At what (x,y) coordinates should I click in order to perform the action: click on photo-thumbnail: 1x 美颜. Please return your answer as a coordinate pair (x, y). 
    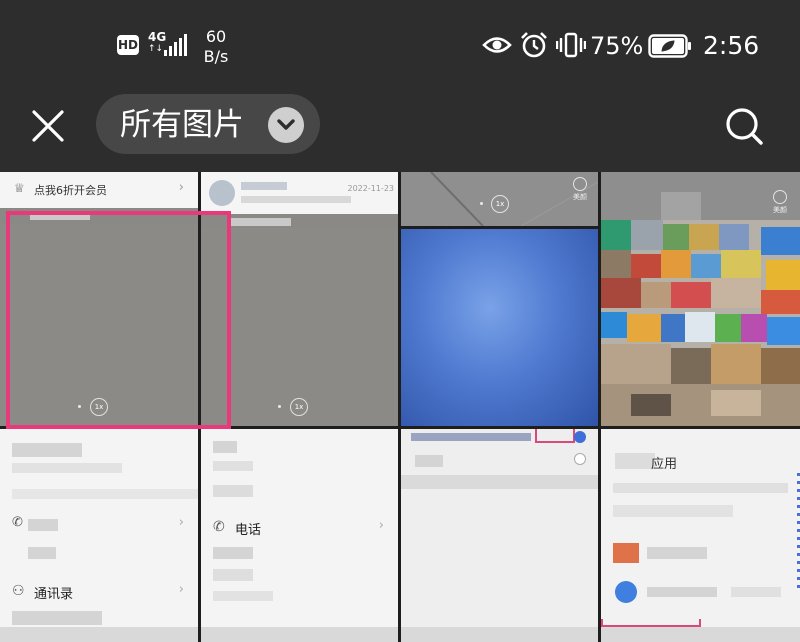
    Looking at the image, I should click on (499, 199).